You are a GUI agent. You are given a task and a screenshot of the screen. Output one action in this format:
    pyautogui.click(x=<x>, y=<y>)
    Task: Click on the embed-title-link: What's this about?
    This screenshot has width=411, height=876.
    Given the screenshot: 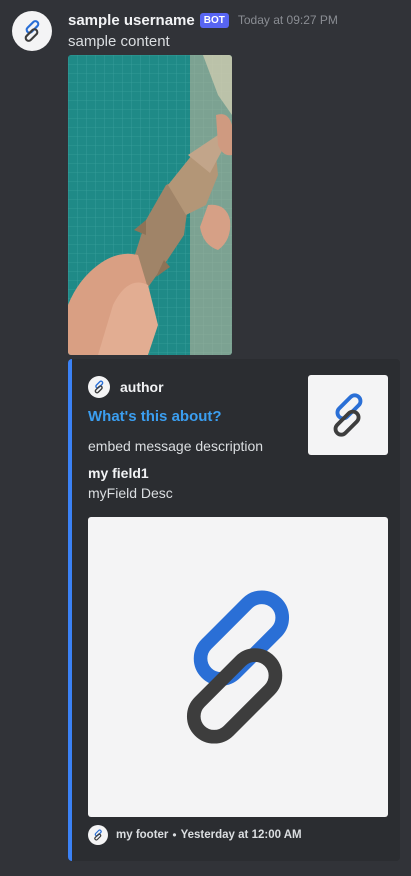 What is the action you would take?
    pyautogui.click(x=155, y=416)
    